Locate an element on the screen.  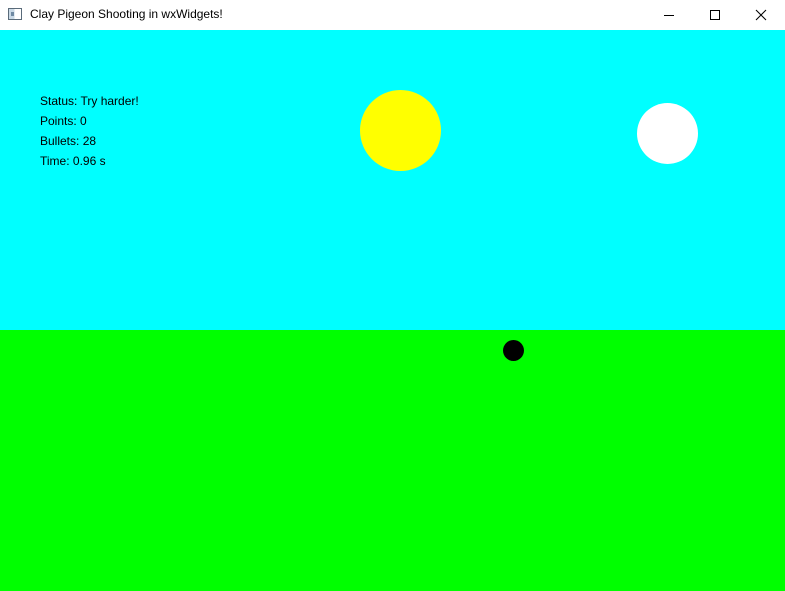
minimize-icon is located at coordinates (669, 15).